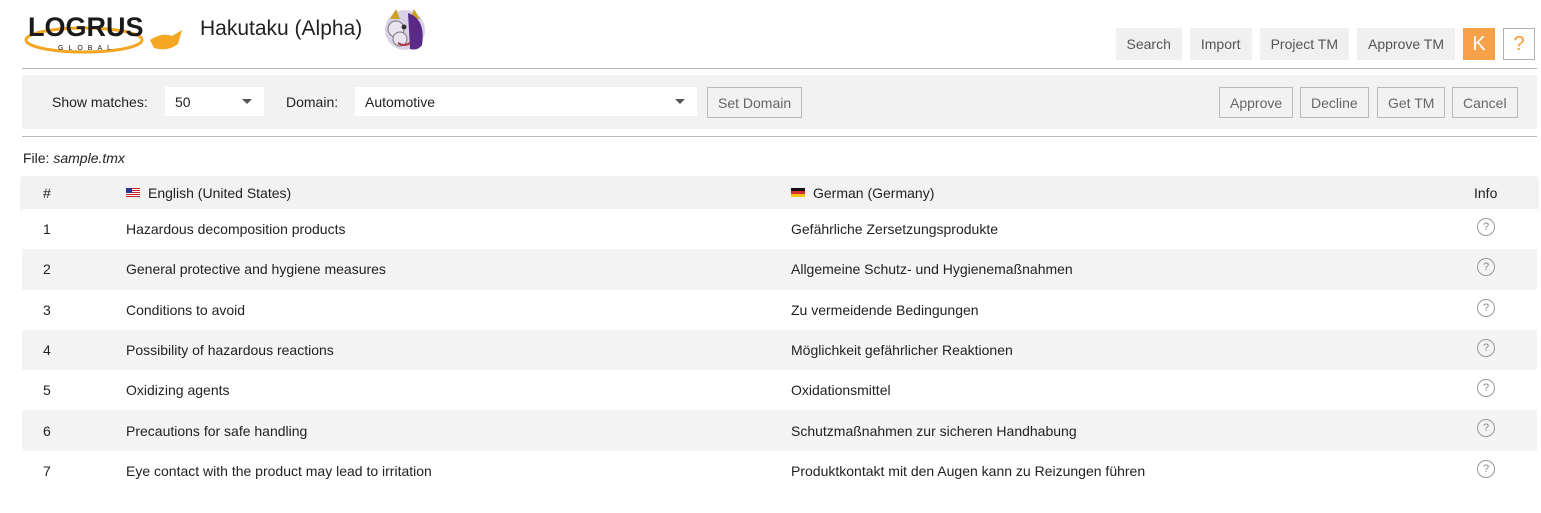 Image resolution: width=1541 pixels, height=513 pixels. Describe the element at coordinates (1406, 44) in the screenshot. I see `nav-approve-tm-button: Approve TM` at that location.